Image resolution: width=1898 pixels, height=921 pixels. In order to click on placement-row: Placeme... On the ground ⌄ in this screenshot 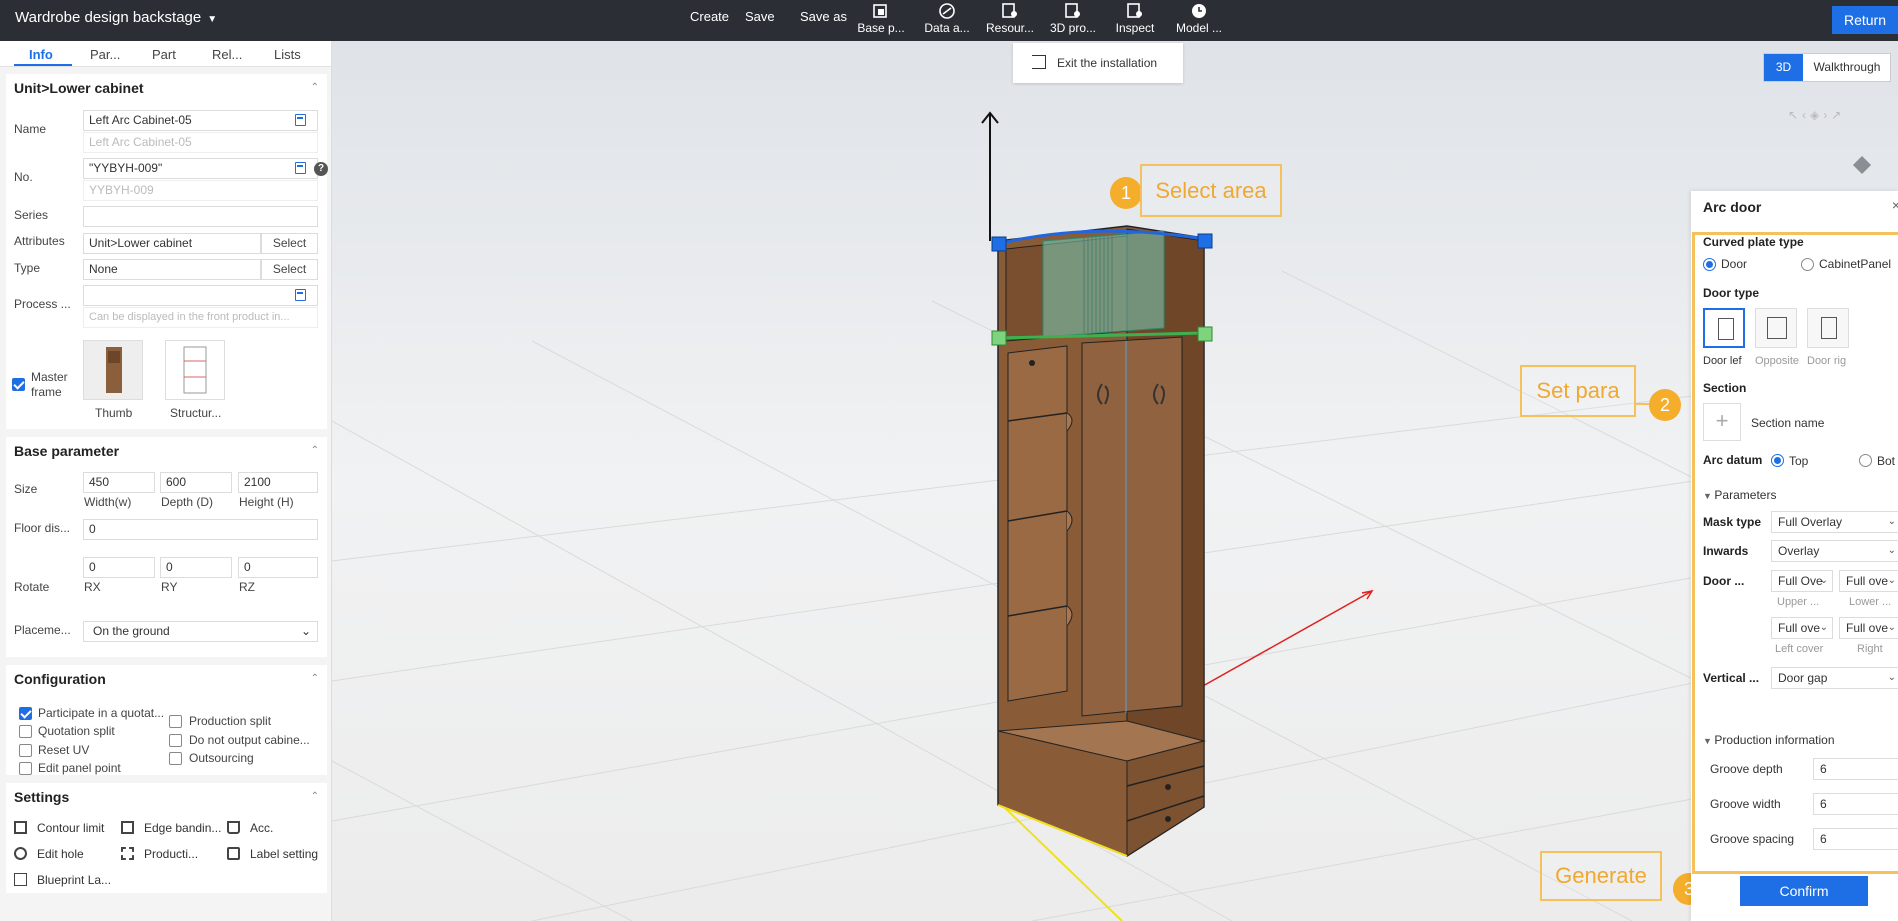, I will do `click(166, 637)`.